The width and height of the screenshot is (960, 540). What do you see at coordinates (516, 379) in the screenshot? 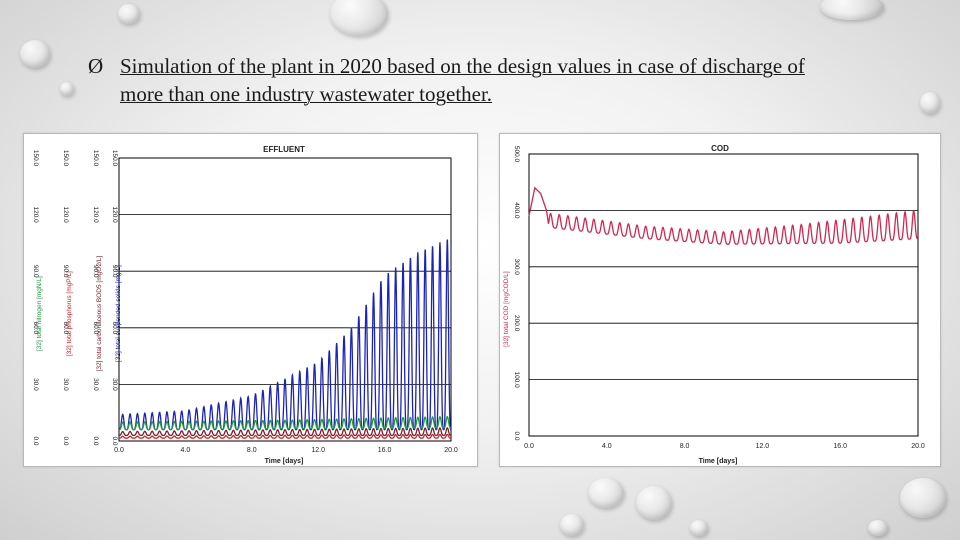
I see `y-tick-label: 100.0` at bounding box center [516, 379].